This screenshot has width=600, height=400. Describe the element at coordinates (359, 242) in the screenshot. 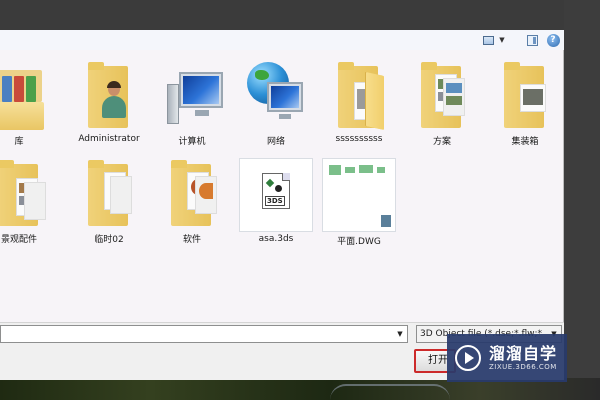

I see `item-label: 平面.DWG` at that location.